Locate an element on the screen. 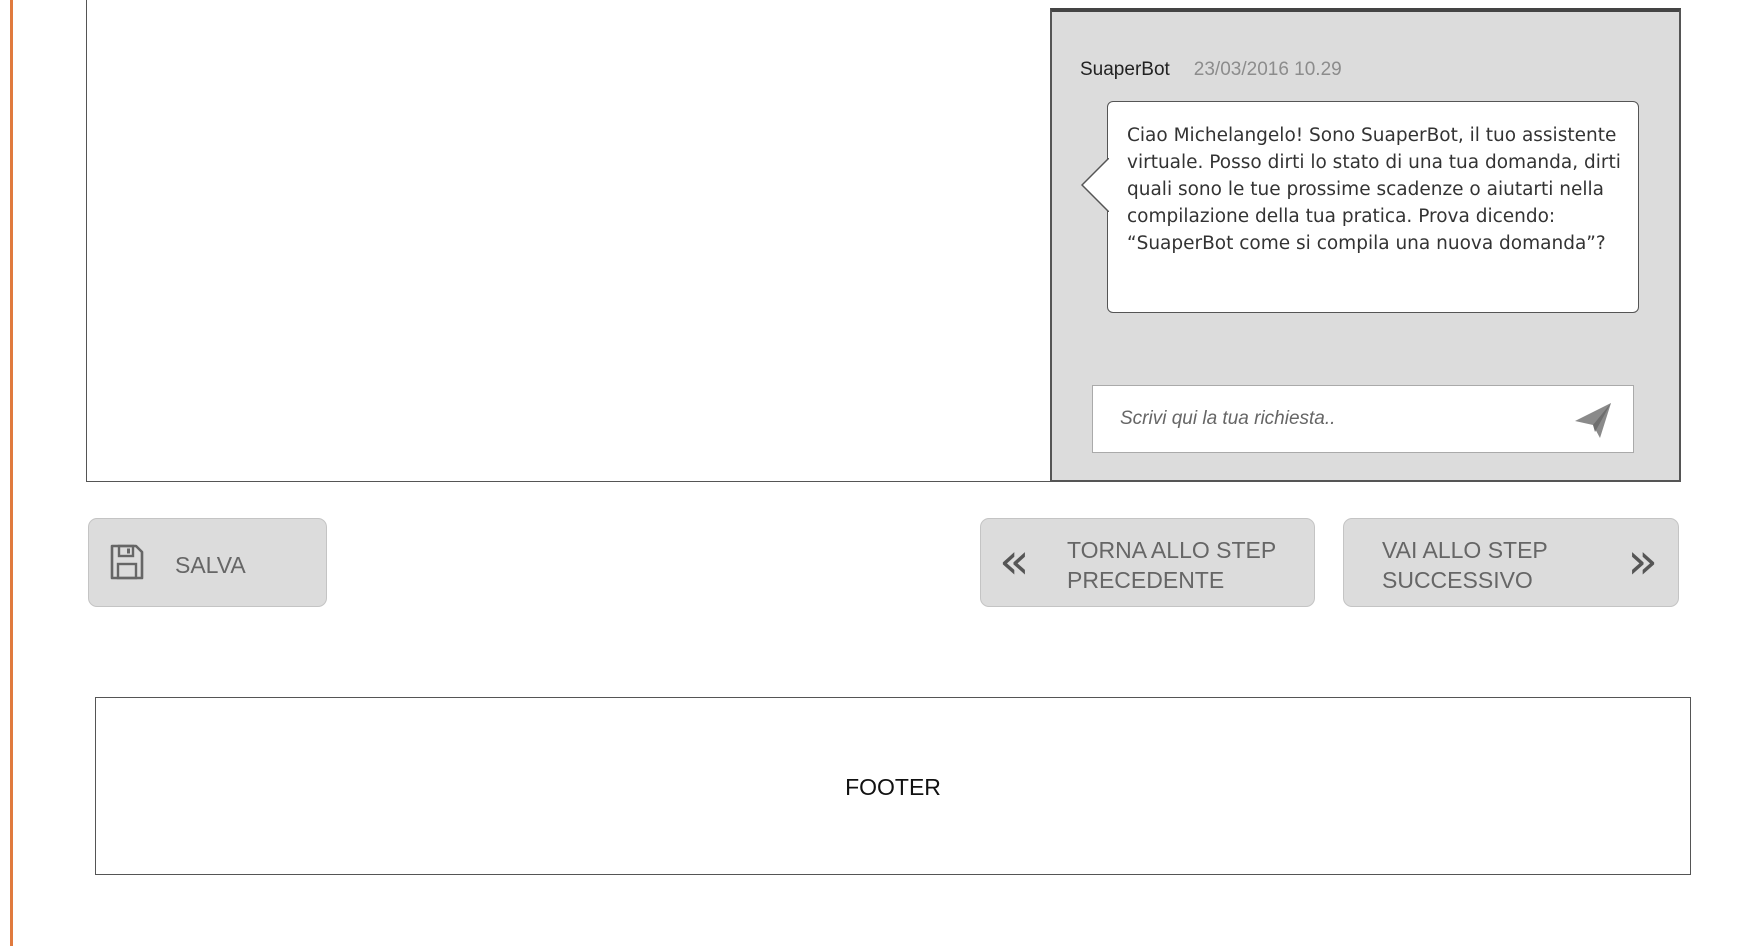 The image size is (1750, 946). chat-message-meta: SuaperBot 23/03/2016 10.29 is located at coordinates (1211, 70).